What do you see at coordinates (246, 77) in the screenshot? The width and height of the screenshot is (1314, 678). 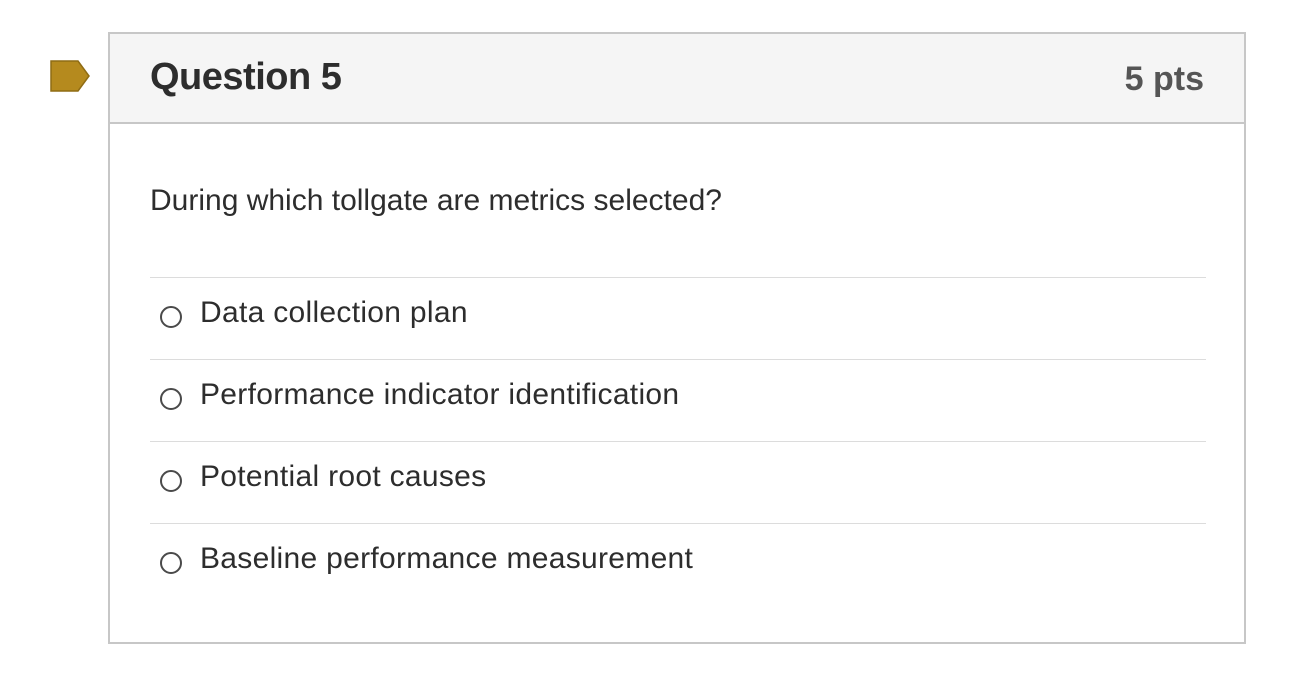 I see `question-title: Question 5` at bounding box center [246, 77].